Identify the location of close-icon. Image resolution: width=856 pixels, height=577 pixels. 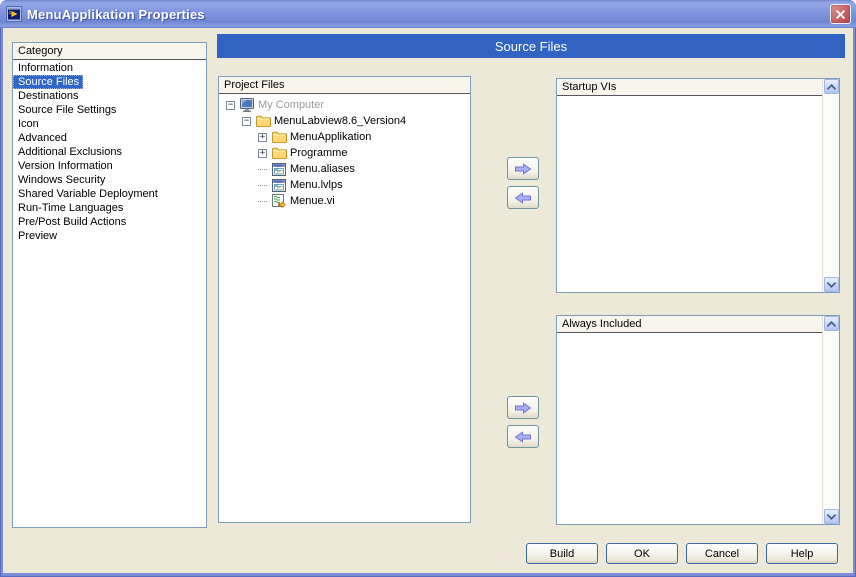
(840, 14).